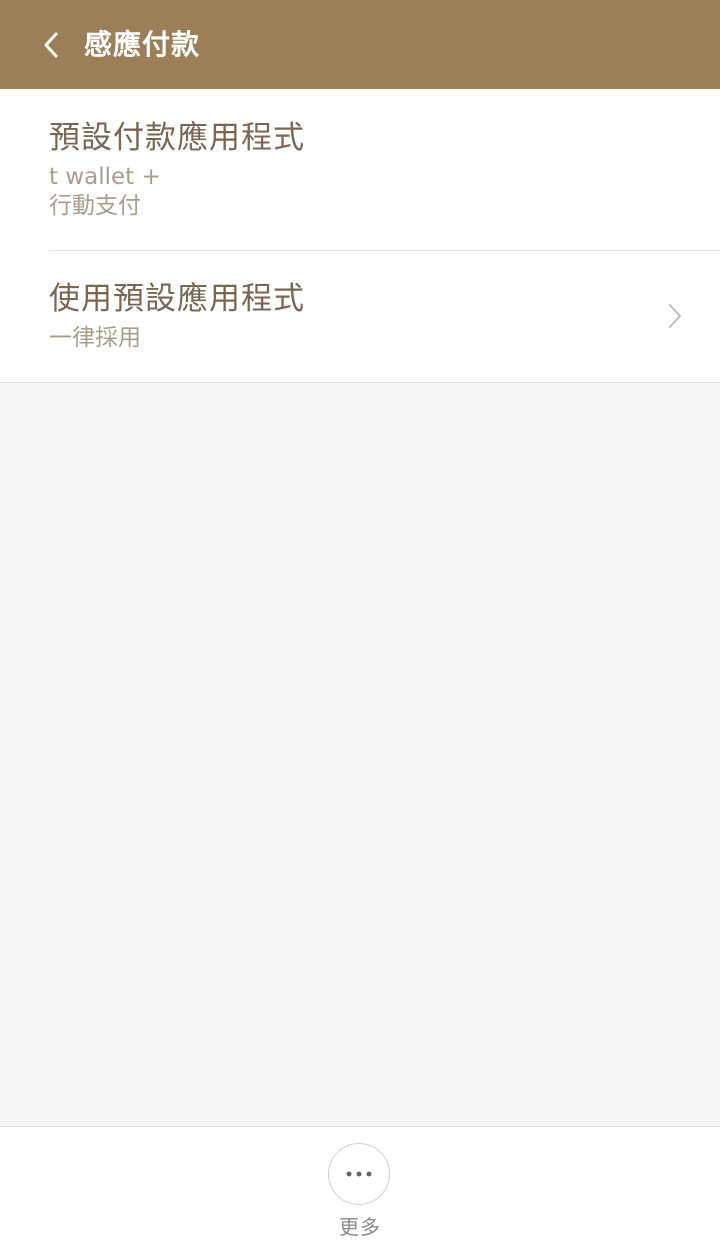 The height and width of the screenshot is (1247, 720). Describe the element at coordinates (360, 169) in the screenshot. I see `default-payment-app-item: 預設付款應用程式 t wallet + 行動支付` at that location.